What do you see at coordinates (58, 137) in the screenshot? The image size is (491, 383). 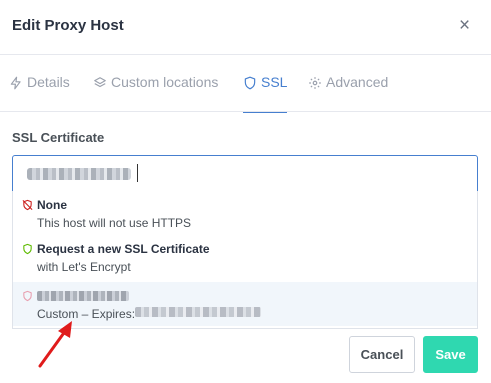 I see `ssl-certificate-label: SSL Certificate` at bounding box center [58, 137].